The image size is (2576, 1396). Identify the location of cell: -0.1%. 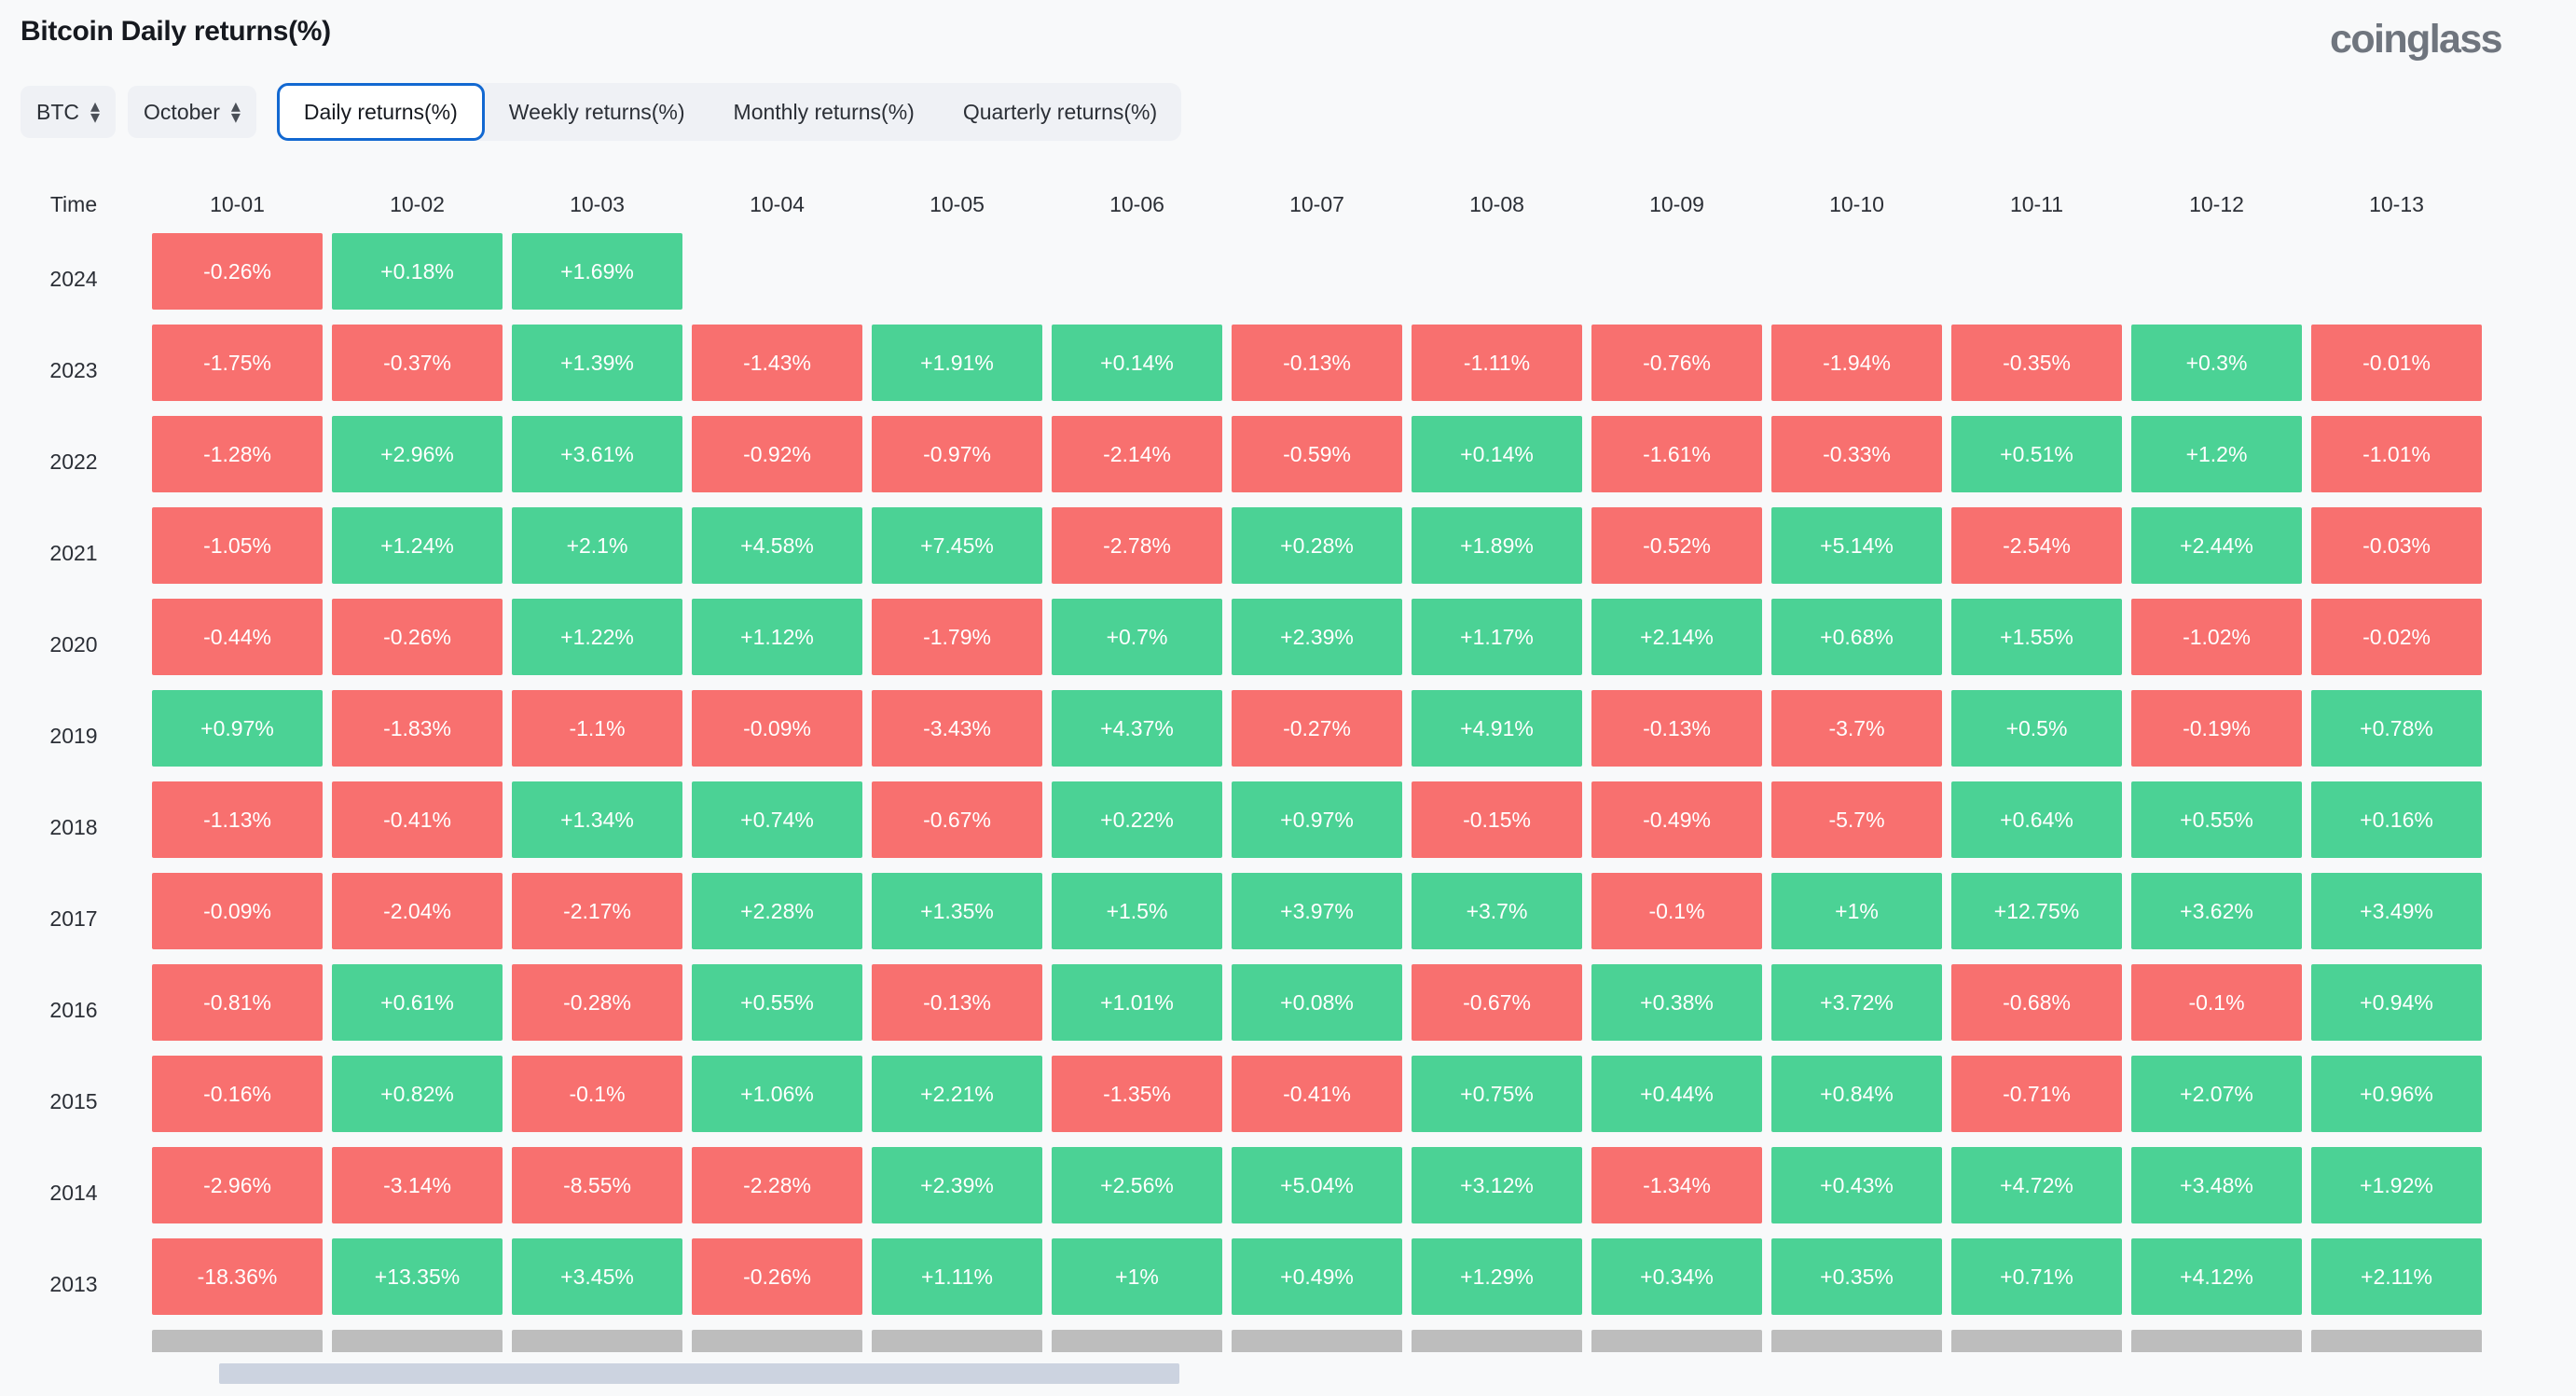
(1677, 918).